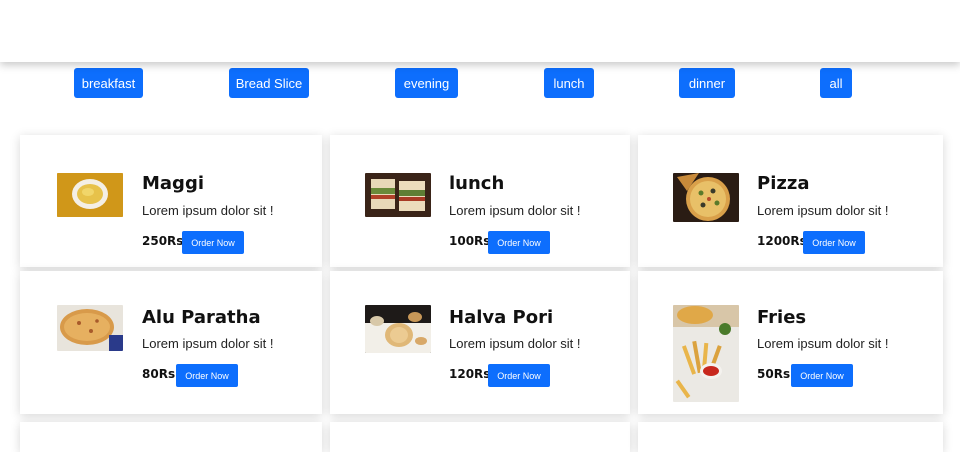  I want to click on item-title: Pizza, so click(783, 183).